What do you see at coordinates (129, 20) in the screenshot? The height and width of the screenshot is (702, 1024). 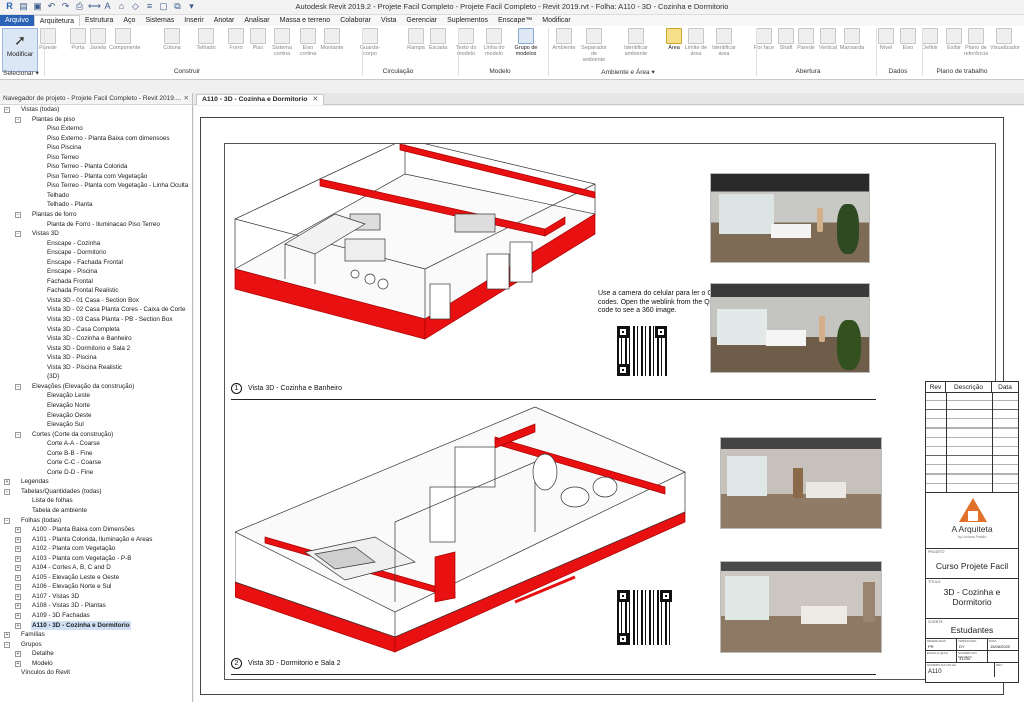 I see `tab-a-o: Aço` at bounding box center [129, 20].